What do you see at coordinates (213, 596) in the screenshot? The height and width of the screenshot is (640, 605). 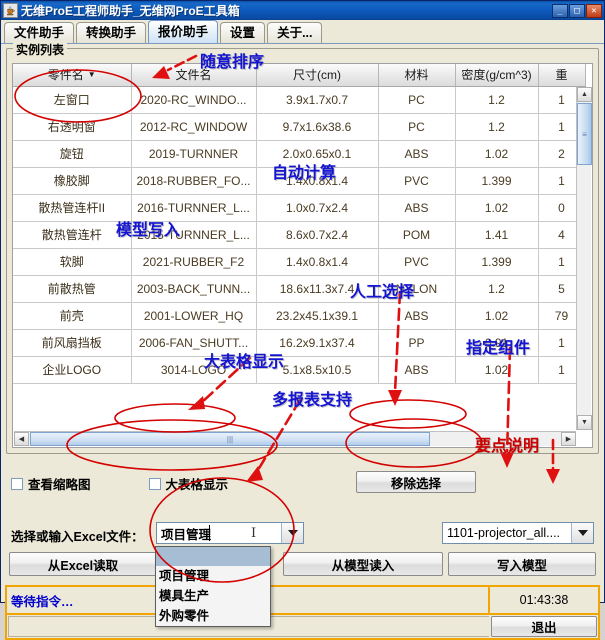 I see `dropdown-option-mold-production: 模具生产` at bounding box center [213, 596].